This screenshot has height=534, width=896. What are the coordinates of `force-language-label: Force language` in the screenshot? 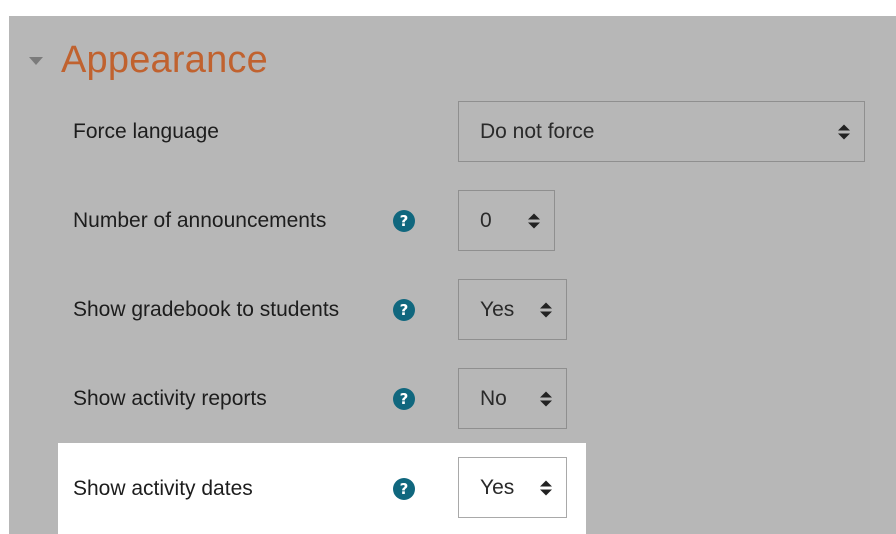 It's located at (146, 131).